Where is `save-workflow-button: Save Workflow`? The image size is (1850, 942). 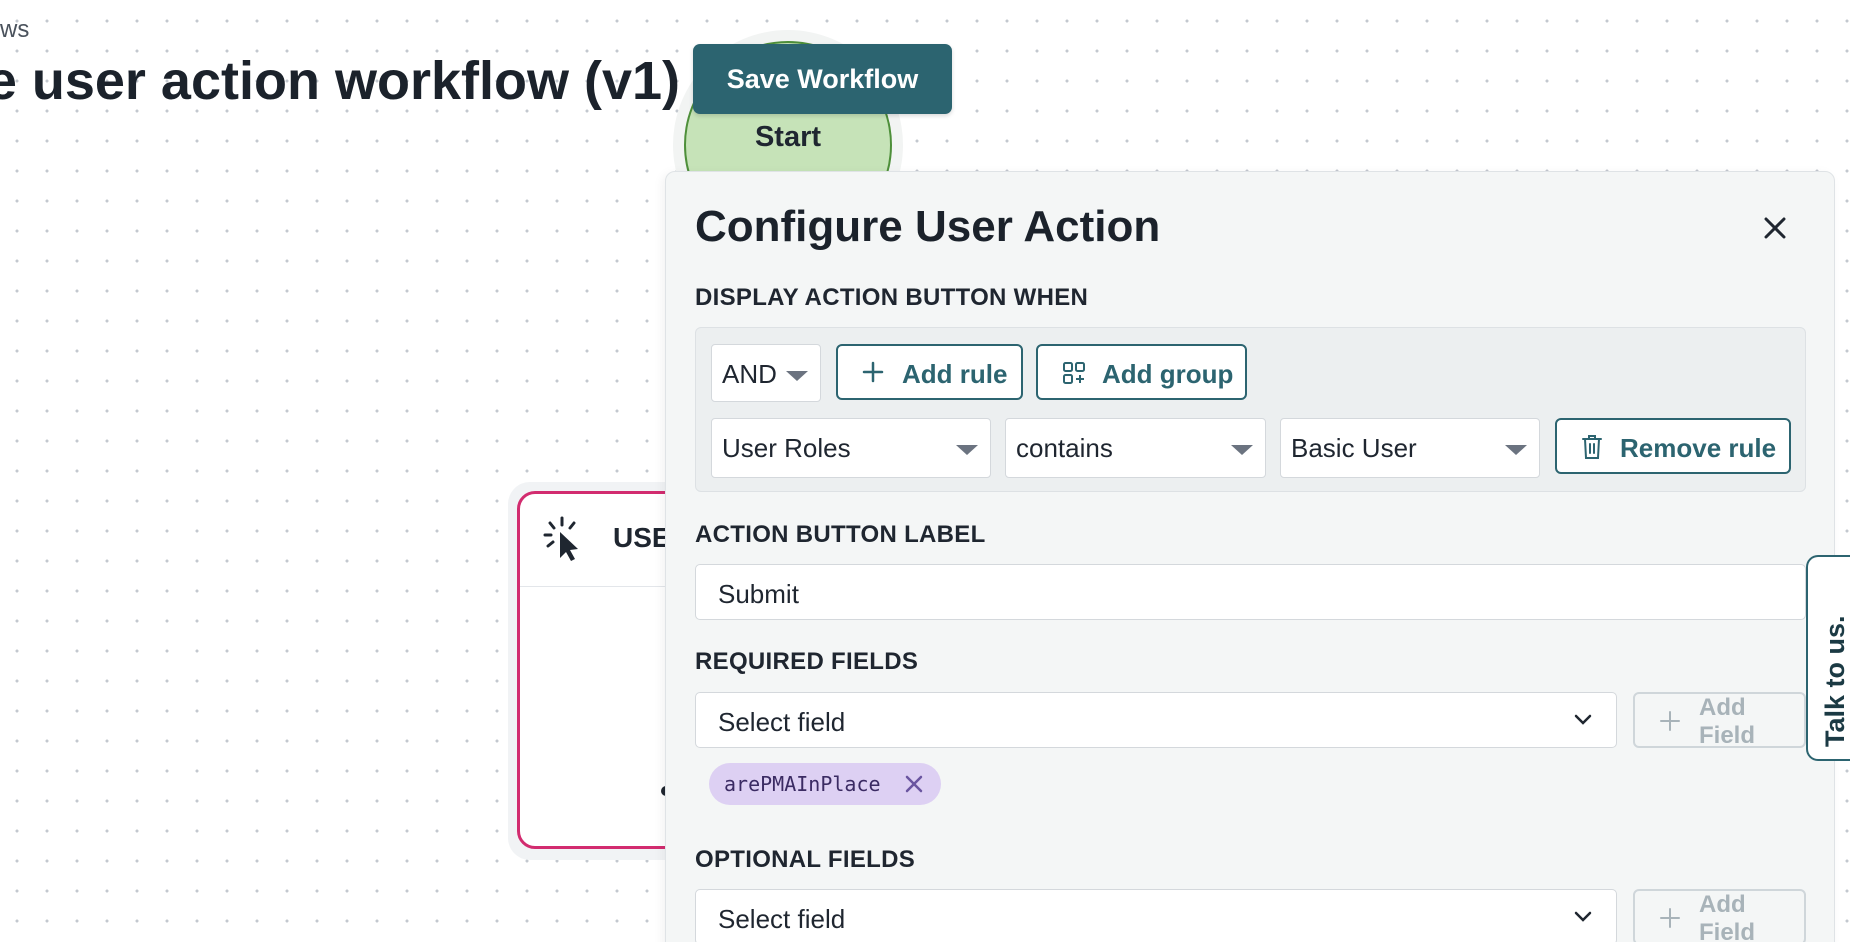 save-workflow-button: Save Workflow is located at coordinates (822, 79).